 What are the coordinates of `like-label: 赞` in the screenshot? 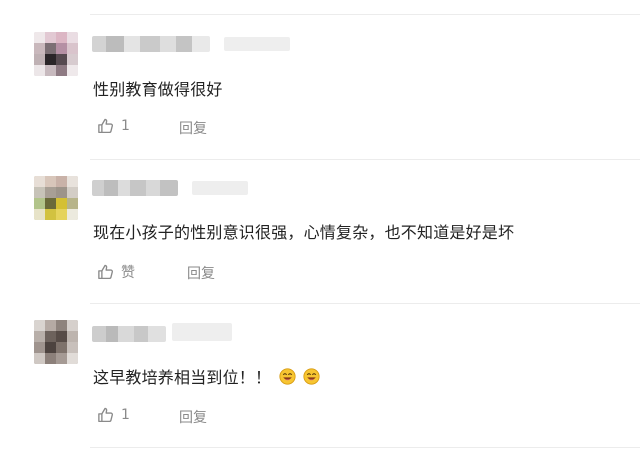 It's located at (128, 273).